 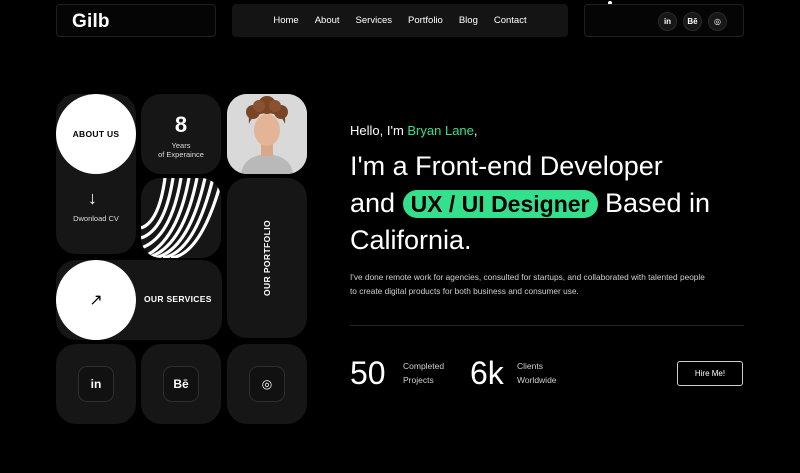 What do you see at coordinates (547, 325) in the screenshot?
I see `divider` at bounding box center [547, 325].